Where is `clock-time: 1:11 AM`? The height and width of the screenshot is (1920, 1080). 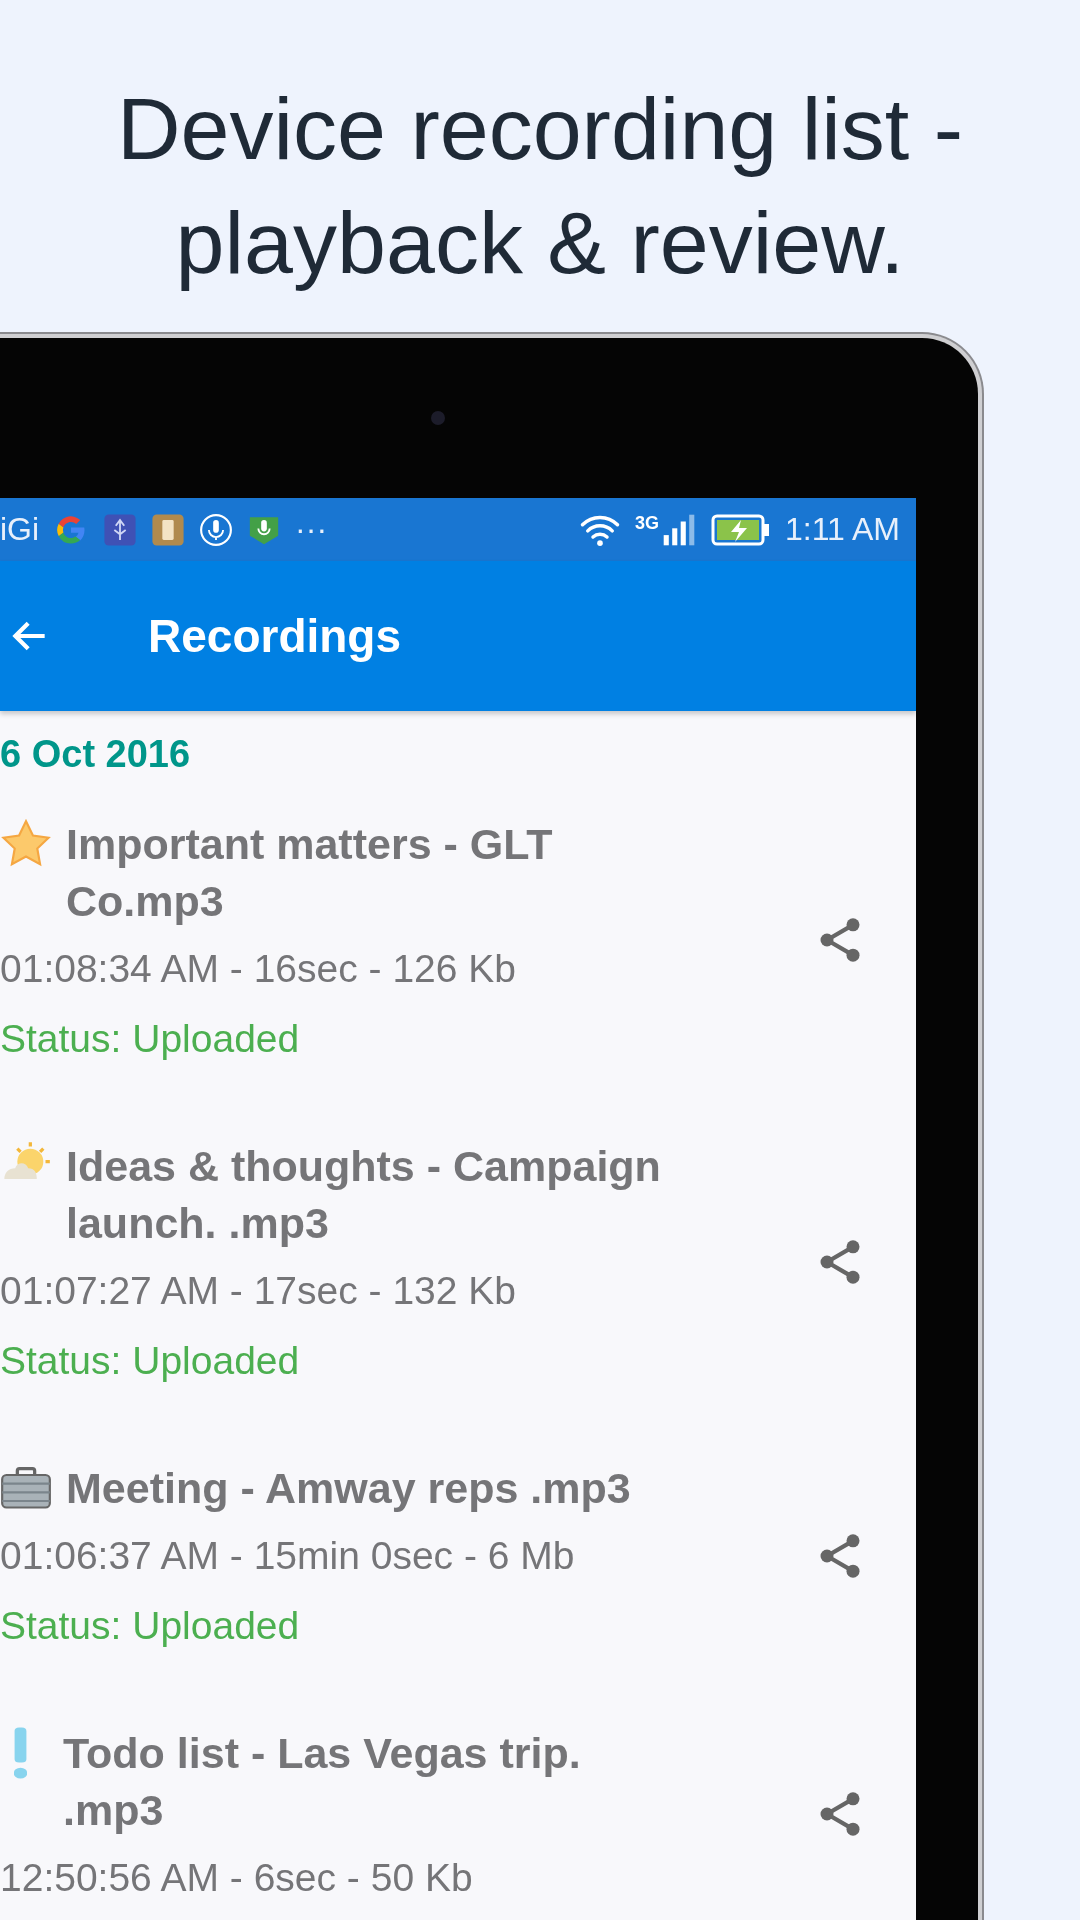 clock-time: 1:11 AM is located at coordinates (842, 529).